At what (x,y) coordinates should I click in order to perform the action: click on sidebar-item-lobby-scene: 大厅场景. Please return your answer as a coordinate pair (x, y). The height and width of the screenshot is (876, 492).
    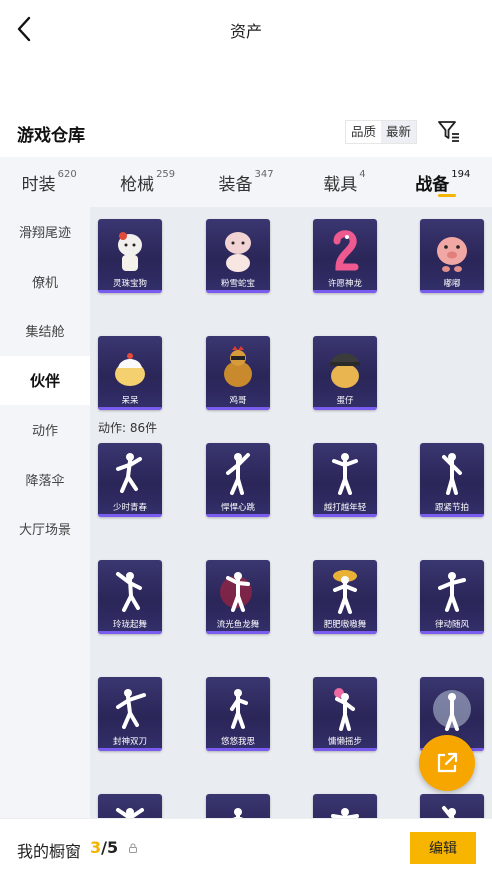
    Looking at the image, I should click on (45, 529).